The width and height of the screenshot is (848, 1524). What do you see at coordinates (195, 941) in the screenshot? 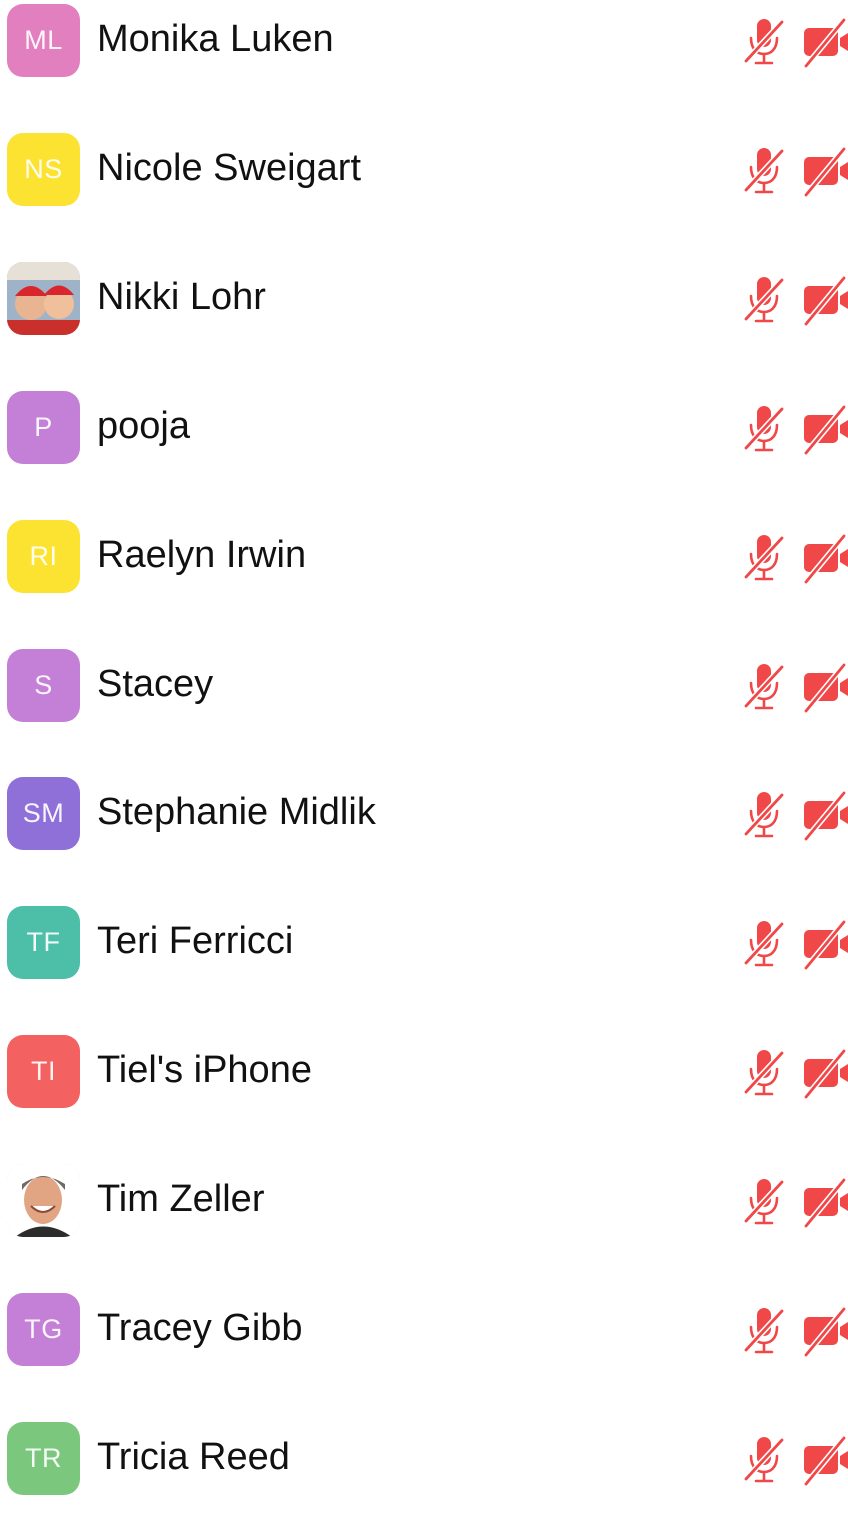
I see `participant-name: Teri Ferricci` at bounding box center [195, 941].